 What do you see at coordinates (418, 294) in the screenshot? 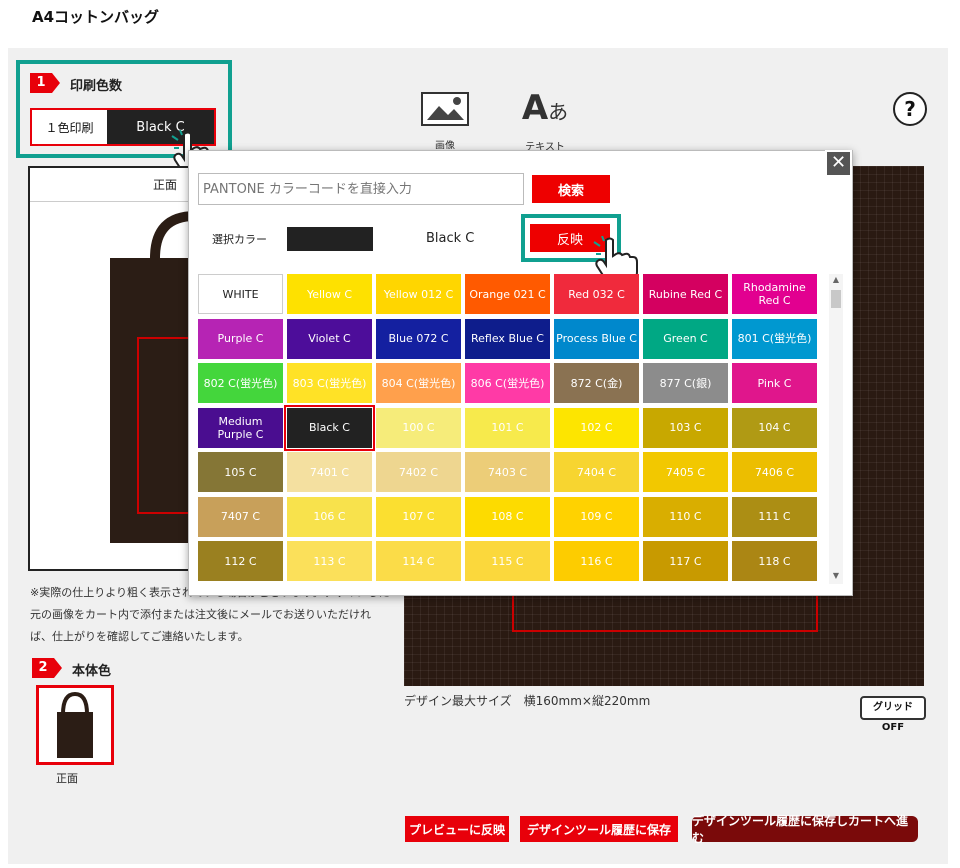
I see `color-swatch: Yellow 012 C` at bounding box center [418, 294].